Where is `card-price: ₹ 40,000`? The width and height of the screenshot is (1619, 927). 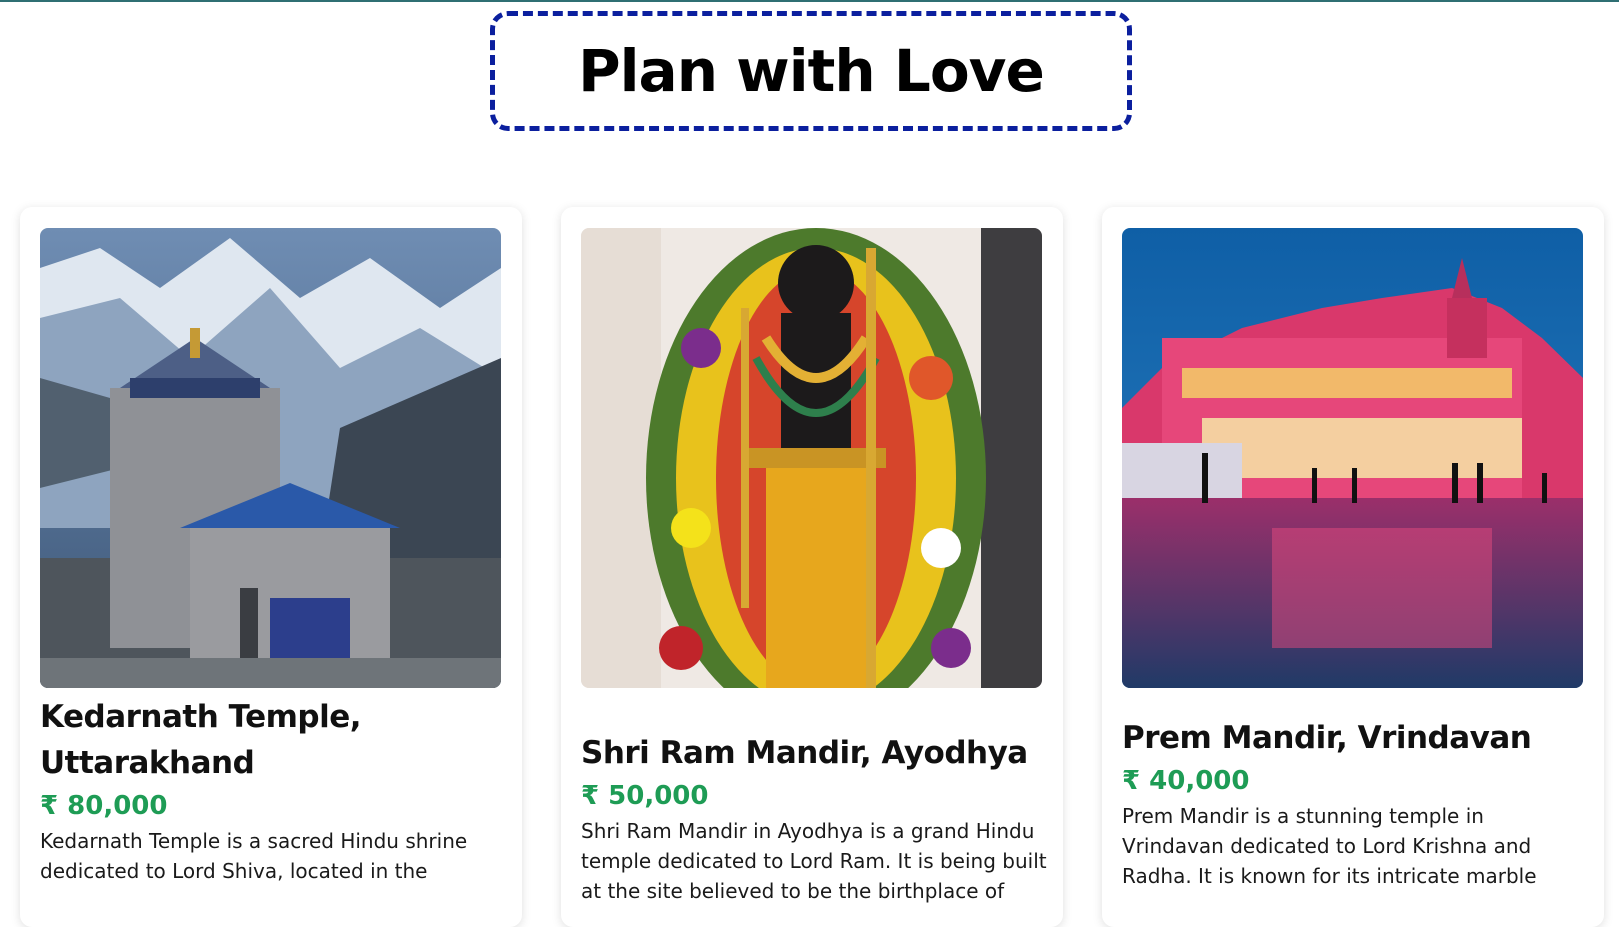 card-price: ₹ 40,000 is located at coordinates (1186, 781).